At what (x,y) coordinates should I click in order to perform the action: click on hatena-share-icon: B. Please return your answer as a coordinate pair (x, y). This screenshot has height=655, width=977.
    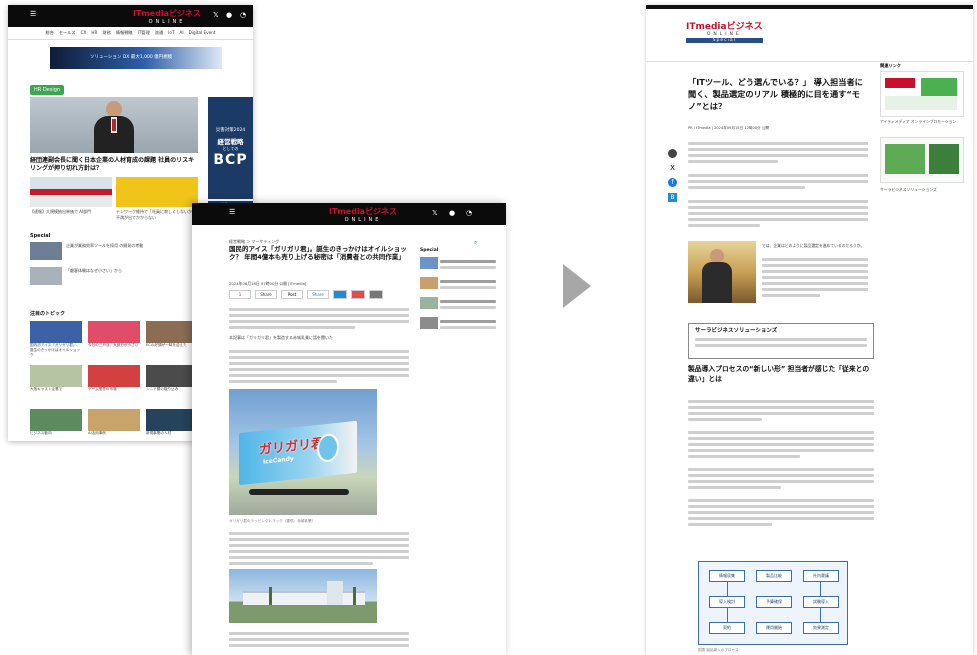
    Looking at the image, I should click on (672, 197).